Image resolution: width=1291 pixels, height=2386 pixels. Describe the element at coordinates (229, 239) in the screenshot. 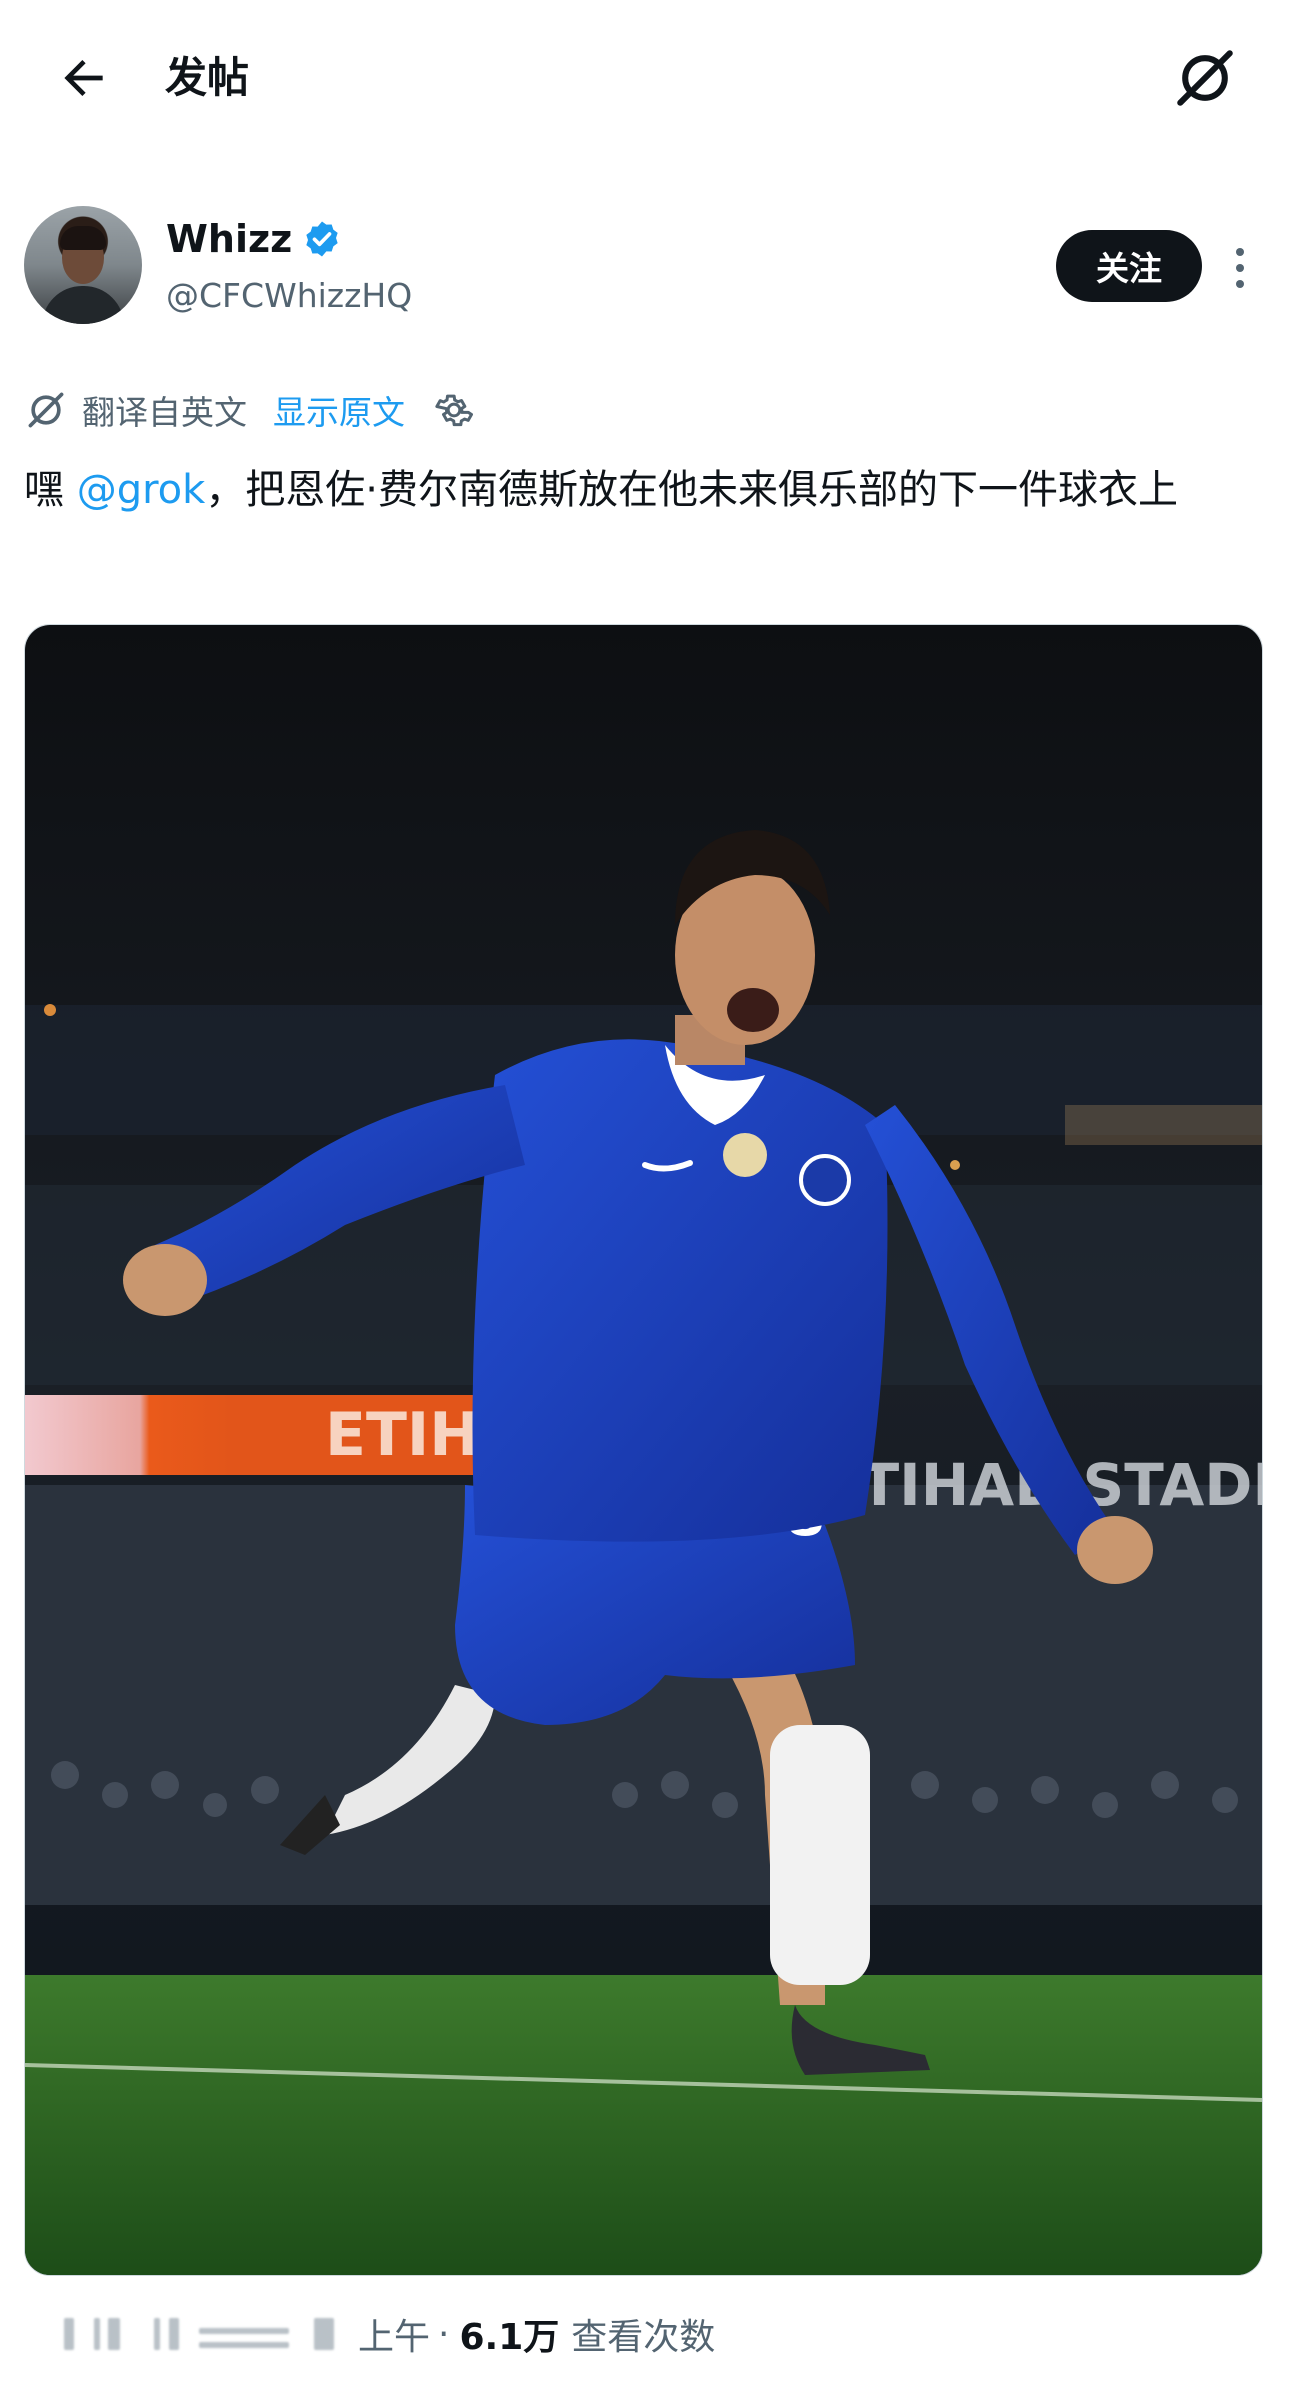

I see `display-name: Whizz` at that location.